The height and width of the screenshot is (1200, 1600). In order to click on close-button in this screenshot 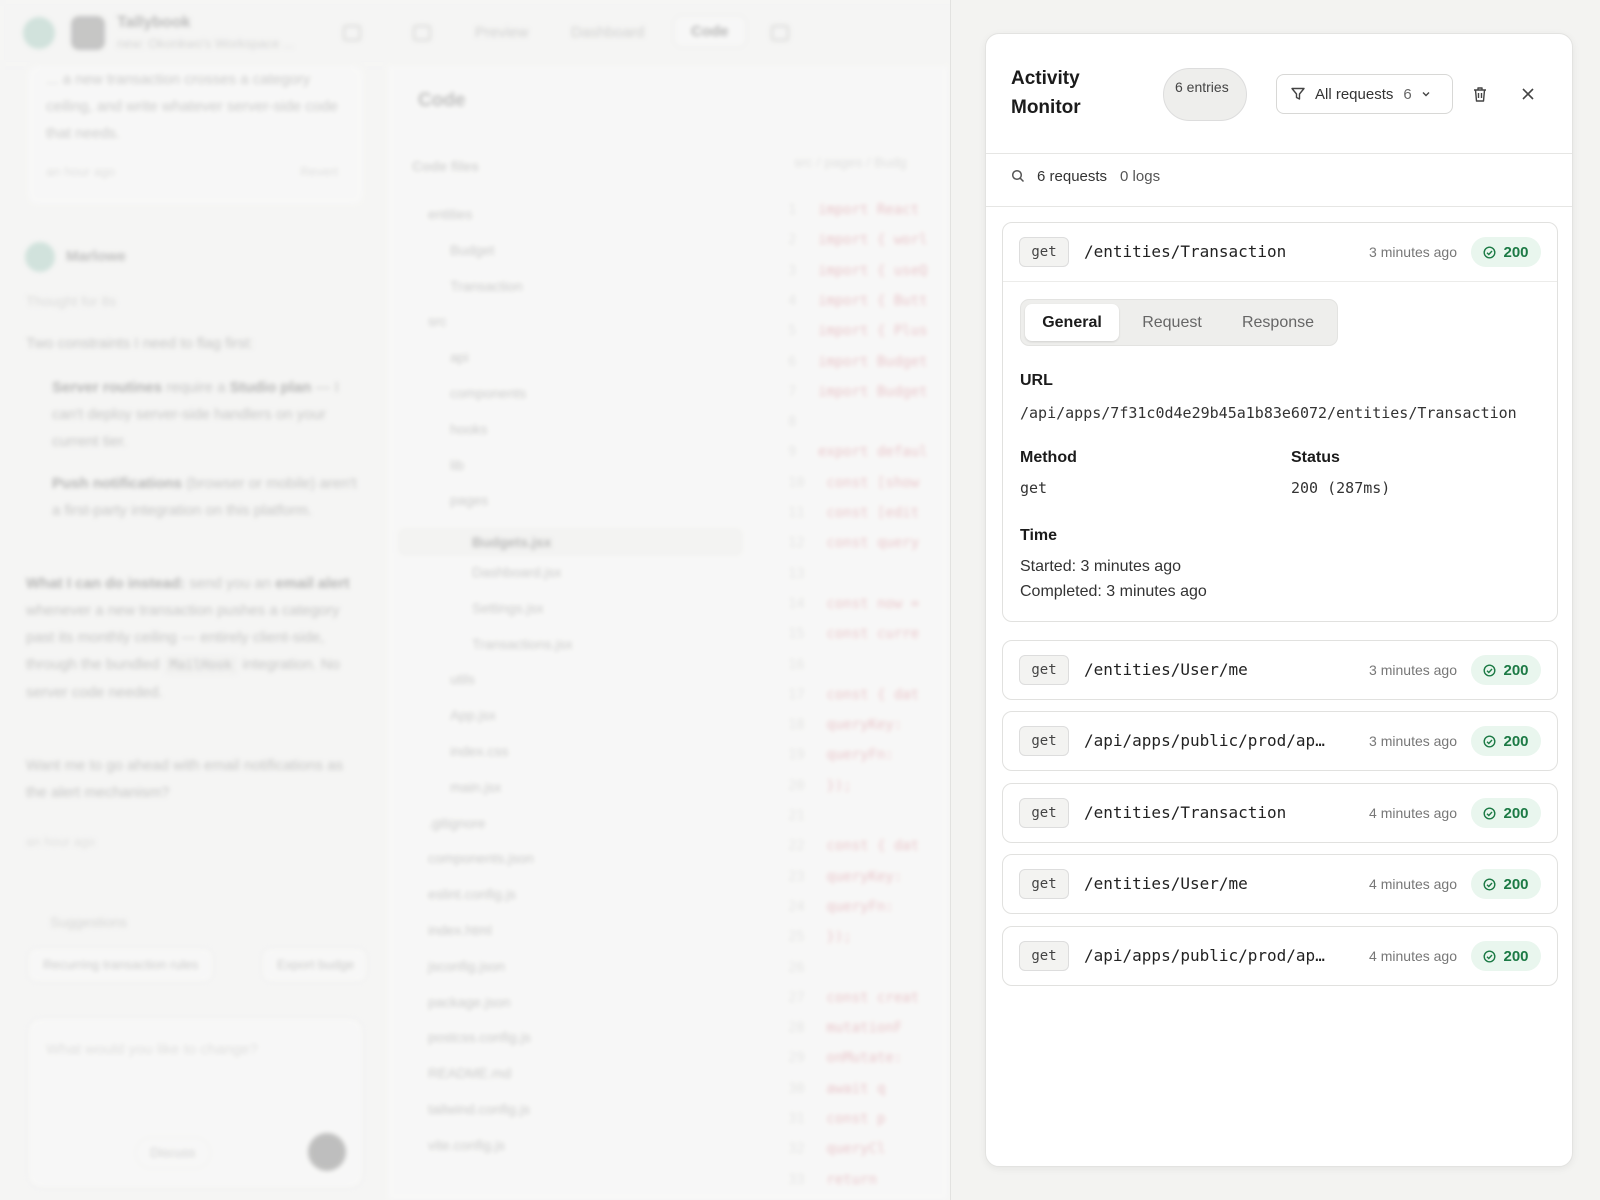, I will do `click(1528, 94)`.